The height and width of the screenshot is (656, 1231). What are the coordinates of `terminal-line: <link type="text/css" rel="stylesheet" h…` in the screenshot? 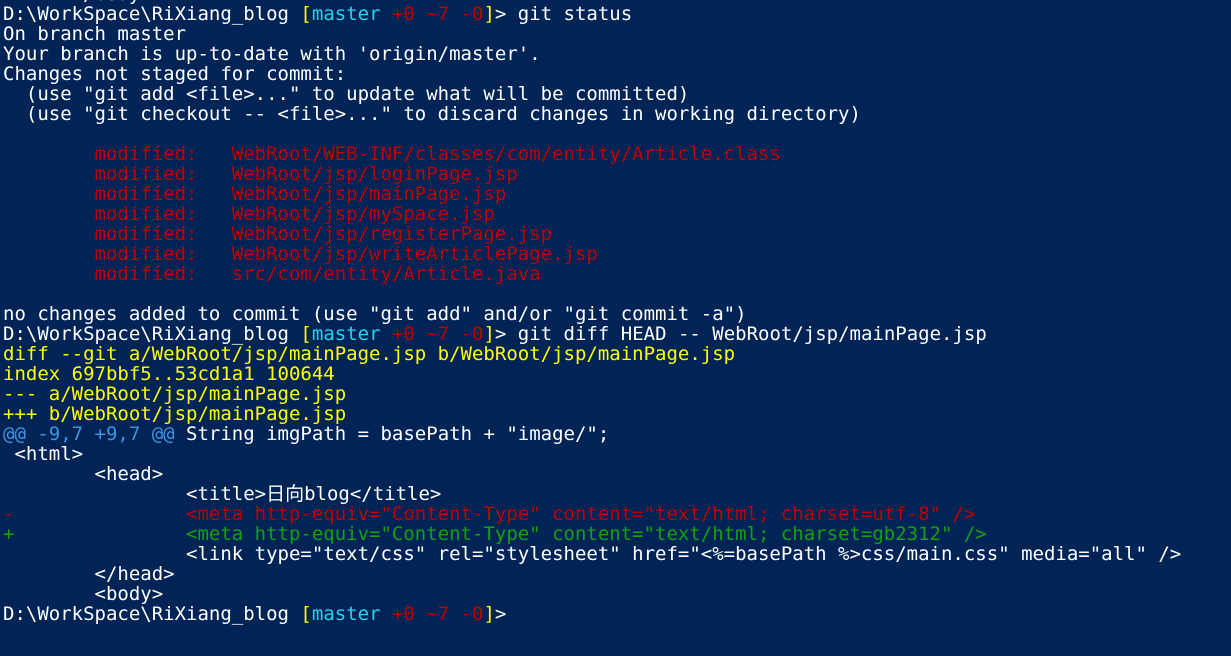 It's located at (615, 554).